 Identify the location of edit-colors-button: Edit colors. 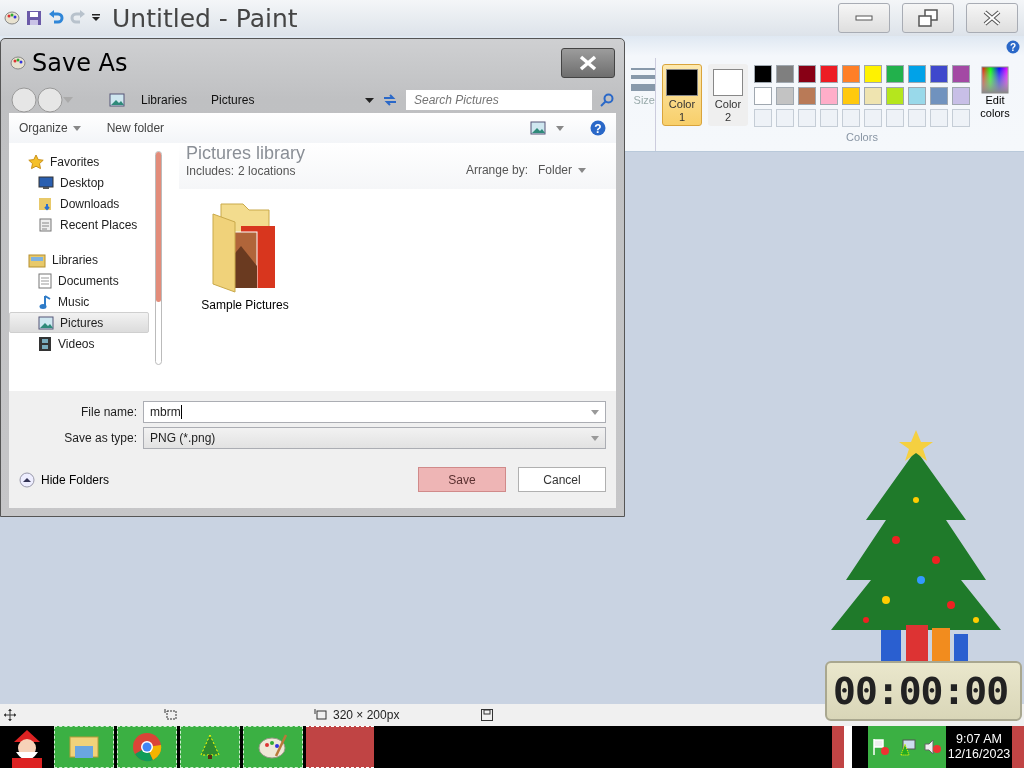
(995, 104).